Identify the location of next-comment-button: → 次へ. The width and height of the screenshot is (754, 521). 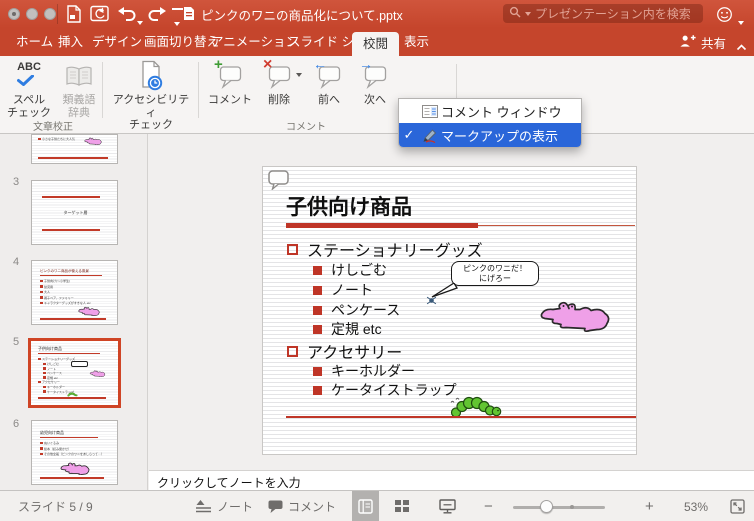
(375, 81).